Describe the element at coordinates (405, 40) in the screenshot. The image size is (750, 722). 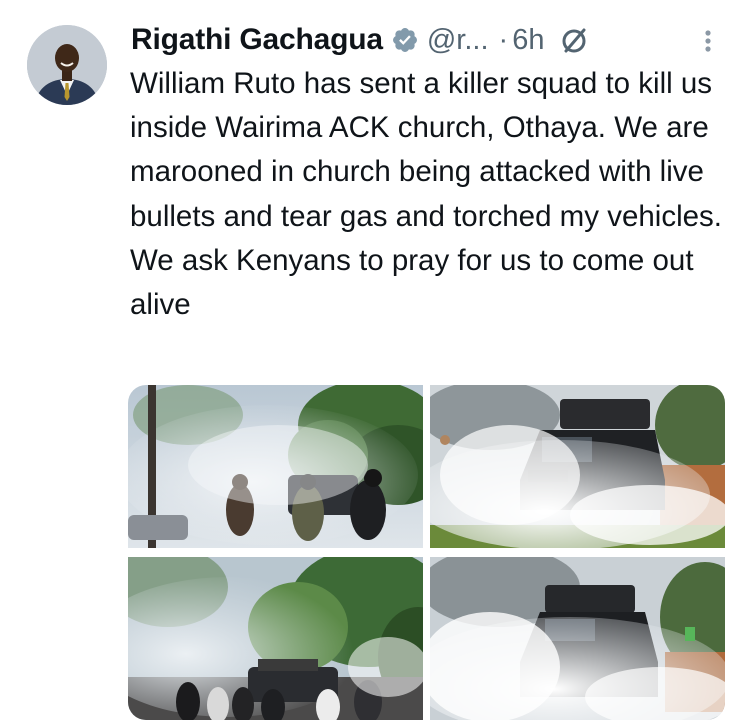
I see `verified-badge-icon` at that location.